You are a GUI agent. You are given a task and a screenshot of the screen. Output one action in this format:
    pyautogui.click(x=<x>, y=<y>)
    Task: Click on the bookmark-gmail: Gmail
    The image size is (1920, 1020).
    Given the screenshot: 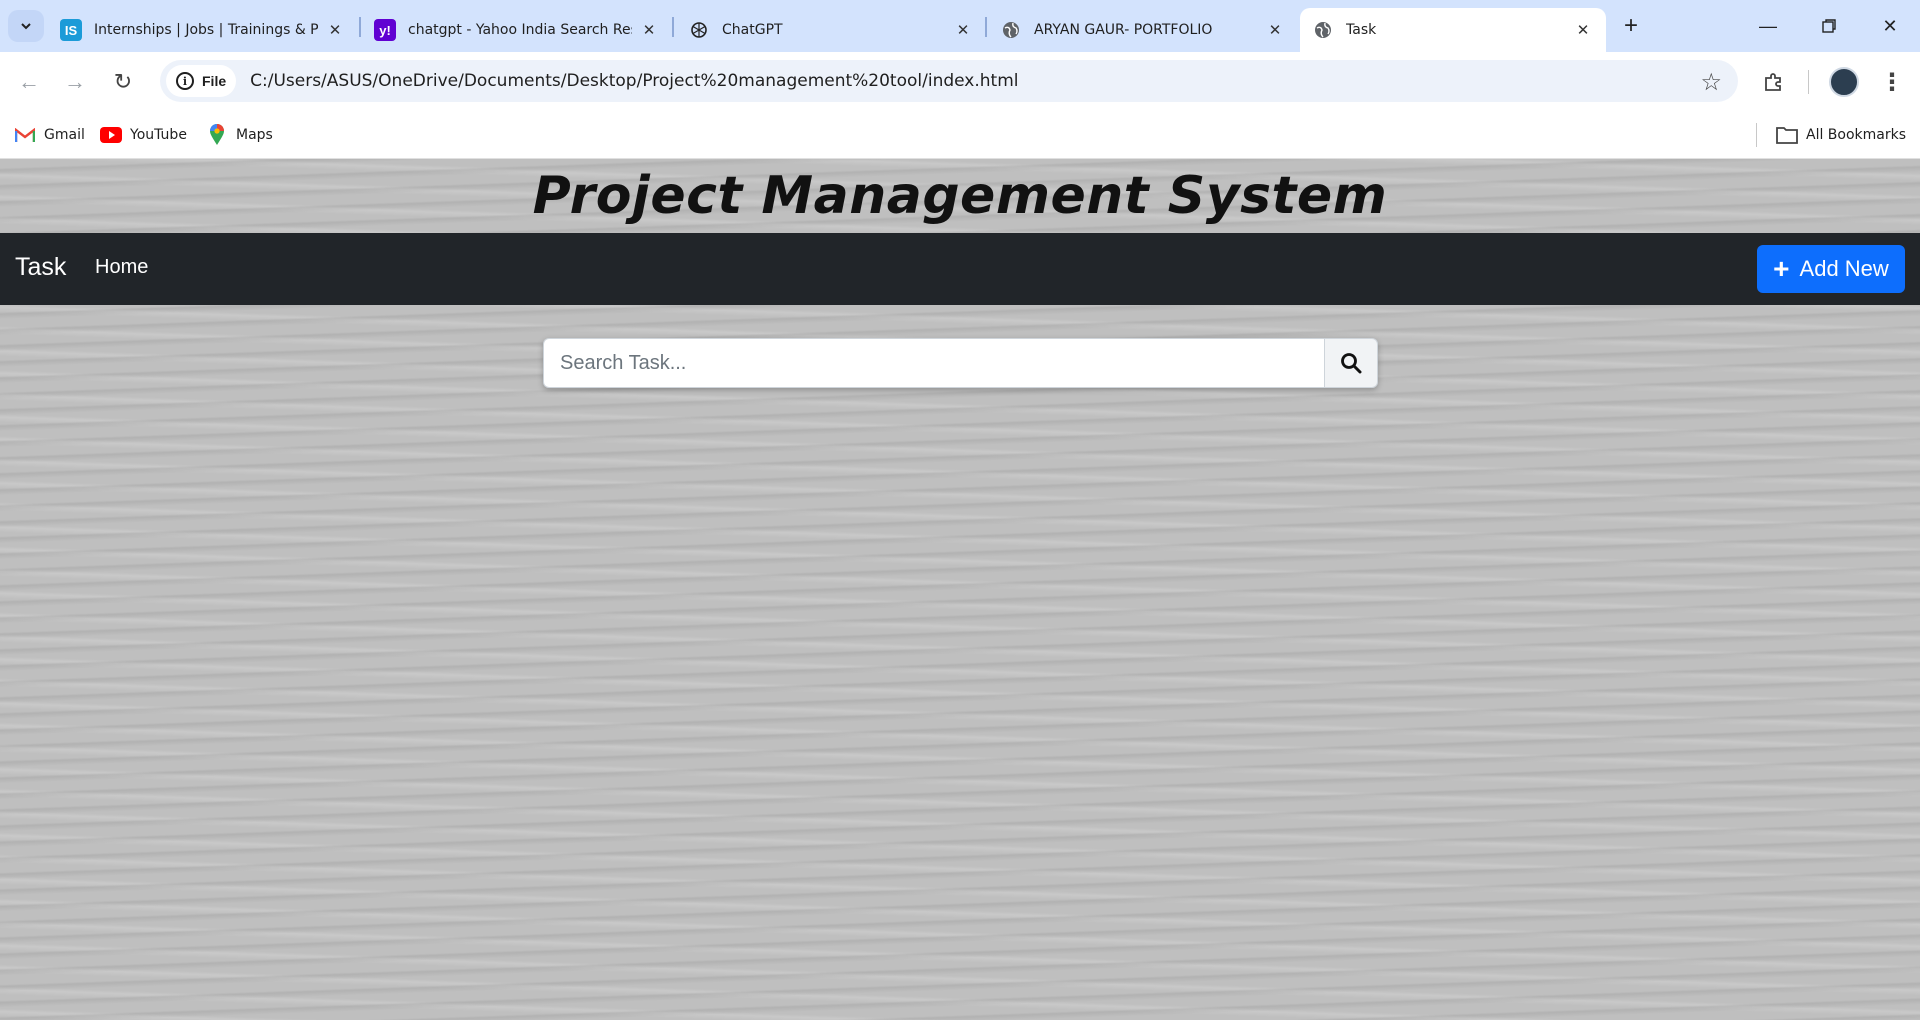 What is the action you would take?
    pyautogui.click(x=49, y=135)
    